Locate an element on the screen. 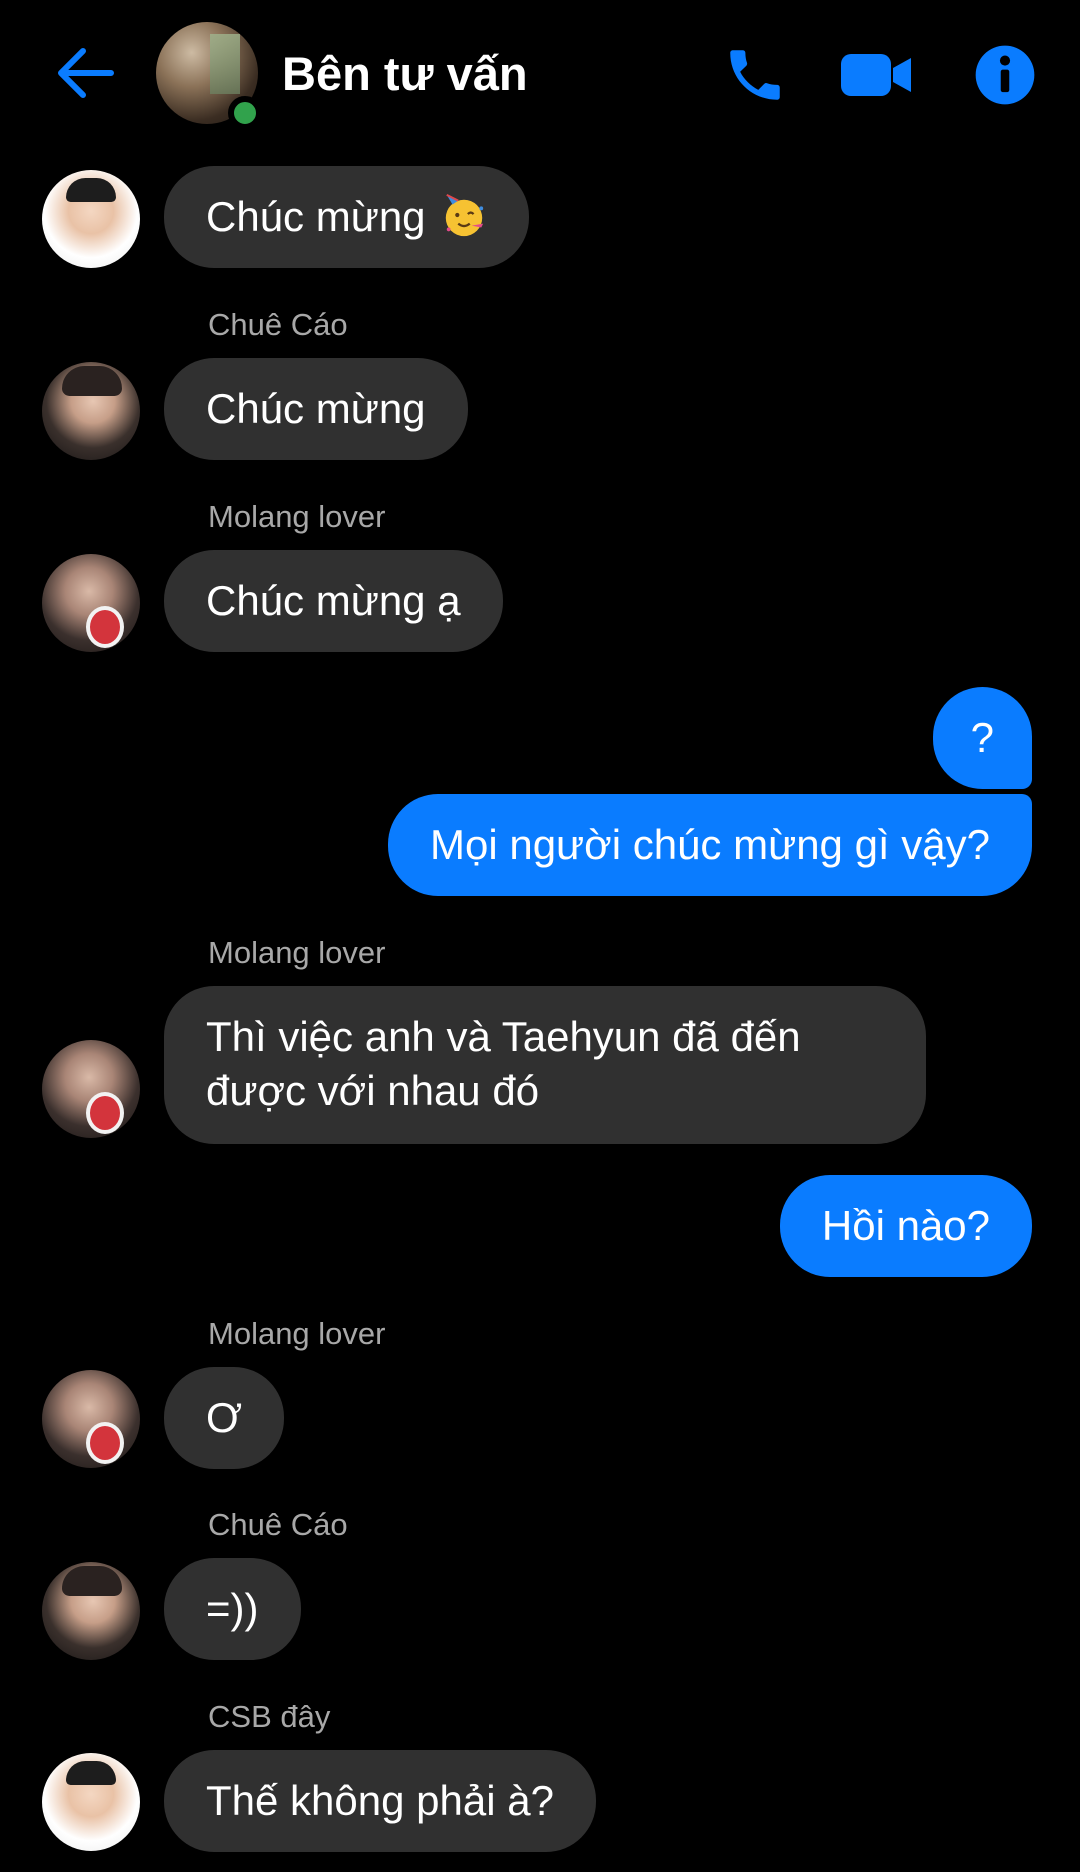 The image size is (1080, 1872). incoming-message: Thế không phải à? is located at coordinates (380, 1801).